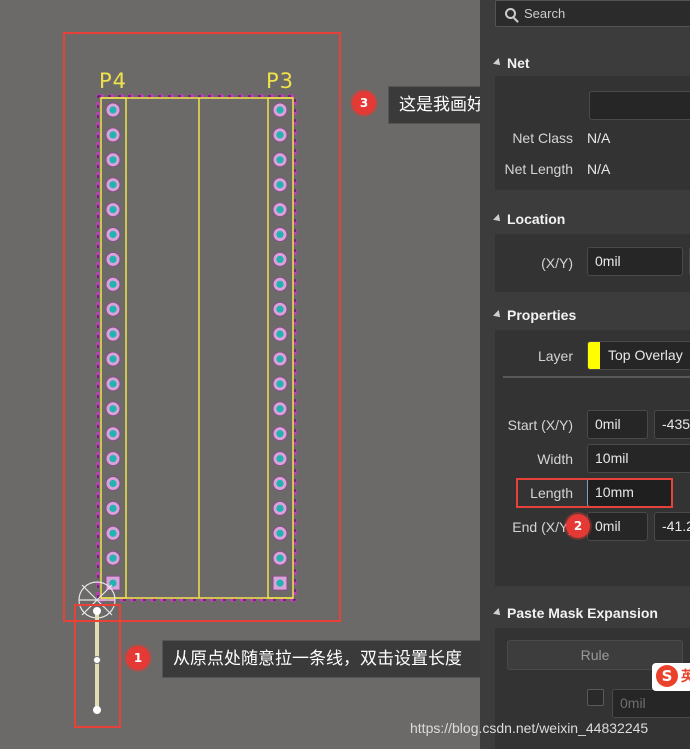 Image resolution: width=690 pixels, height=749 pixels. What do you see at coordinates (518, 63) in the screenshot?
I see `section-net-title: Net` at bounding box center [518, 63].